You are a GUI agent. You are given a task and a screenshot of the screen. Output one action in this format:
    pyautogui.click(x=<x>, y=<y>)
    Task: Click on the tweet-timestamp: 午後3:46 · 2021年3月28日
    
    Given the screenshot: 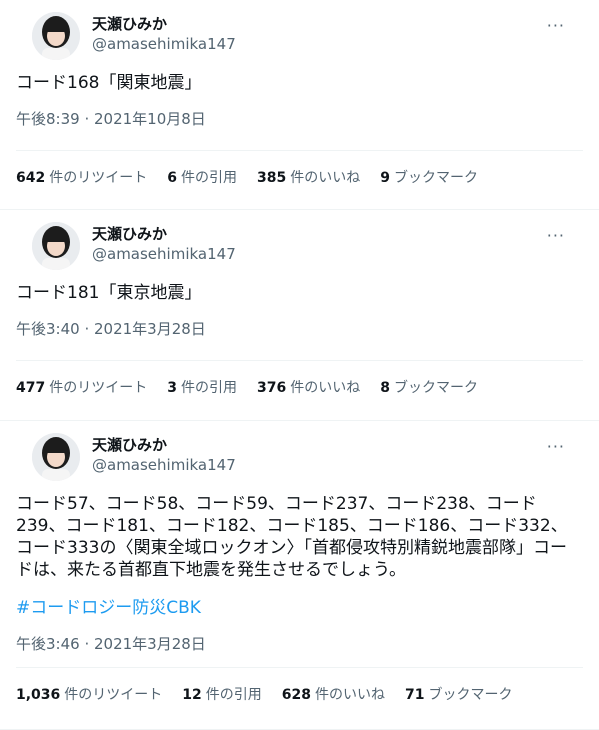 What is the action you would take?
    pyautogui.click(x=299, y=643)
    